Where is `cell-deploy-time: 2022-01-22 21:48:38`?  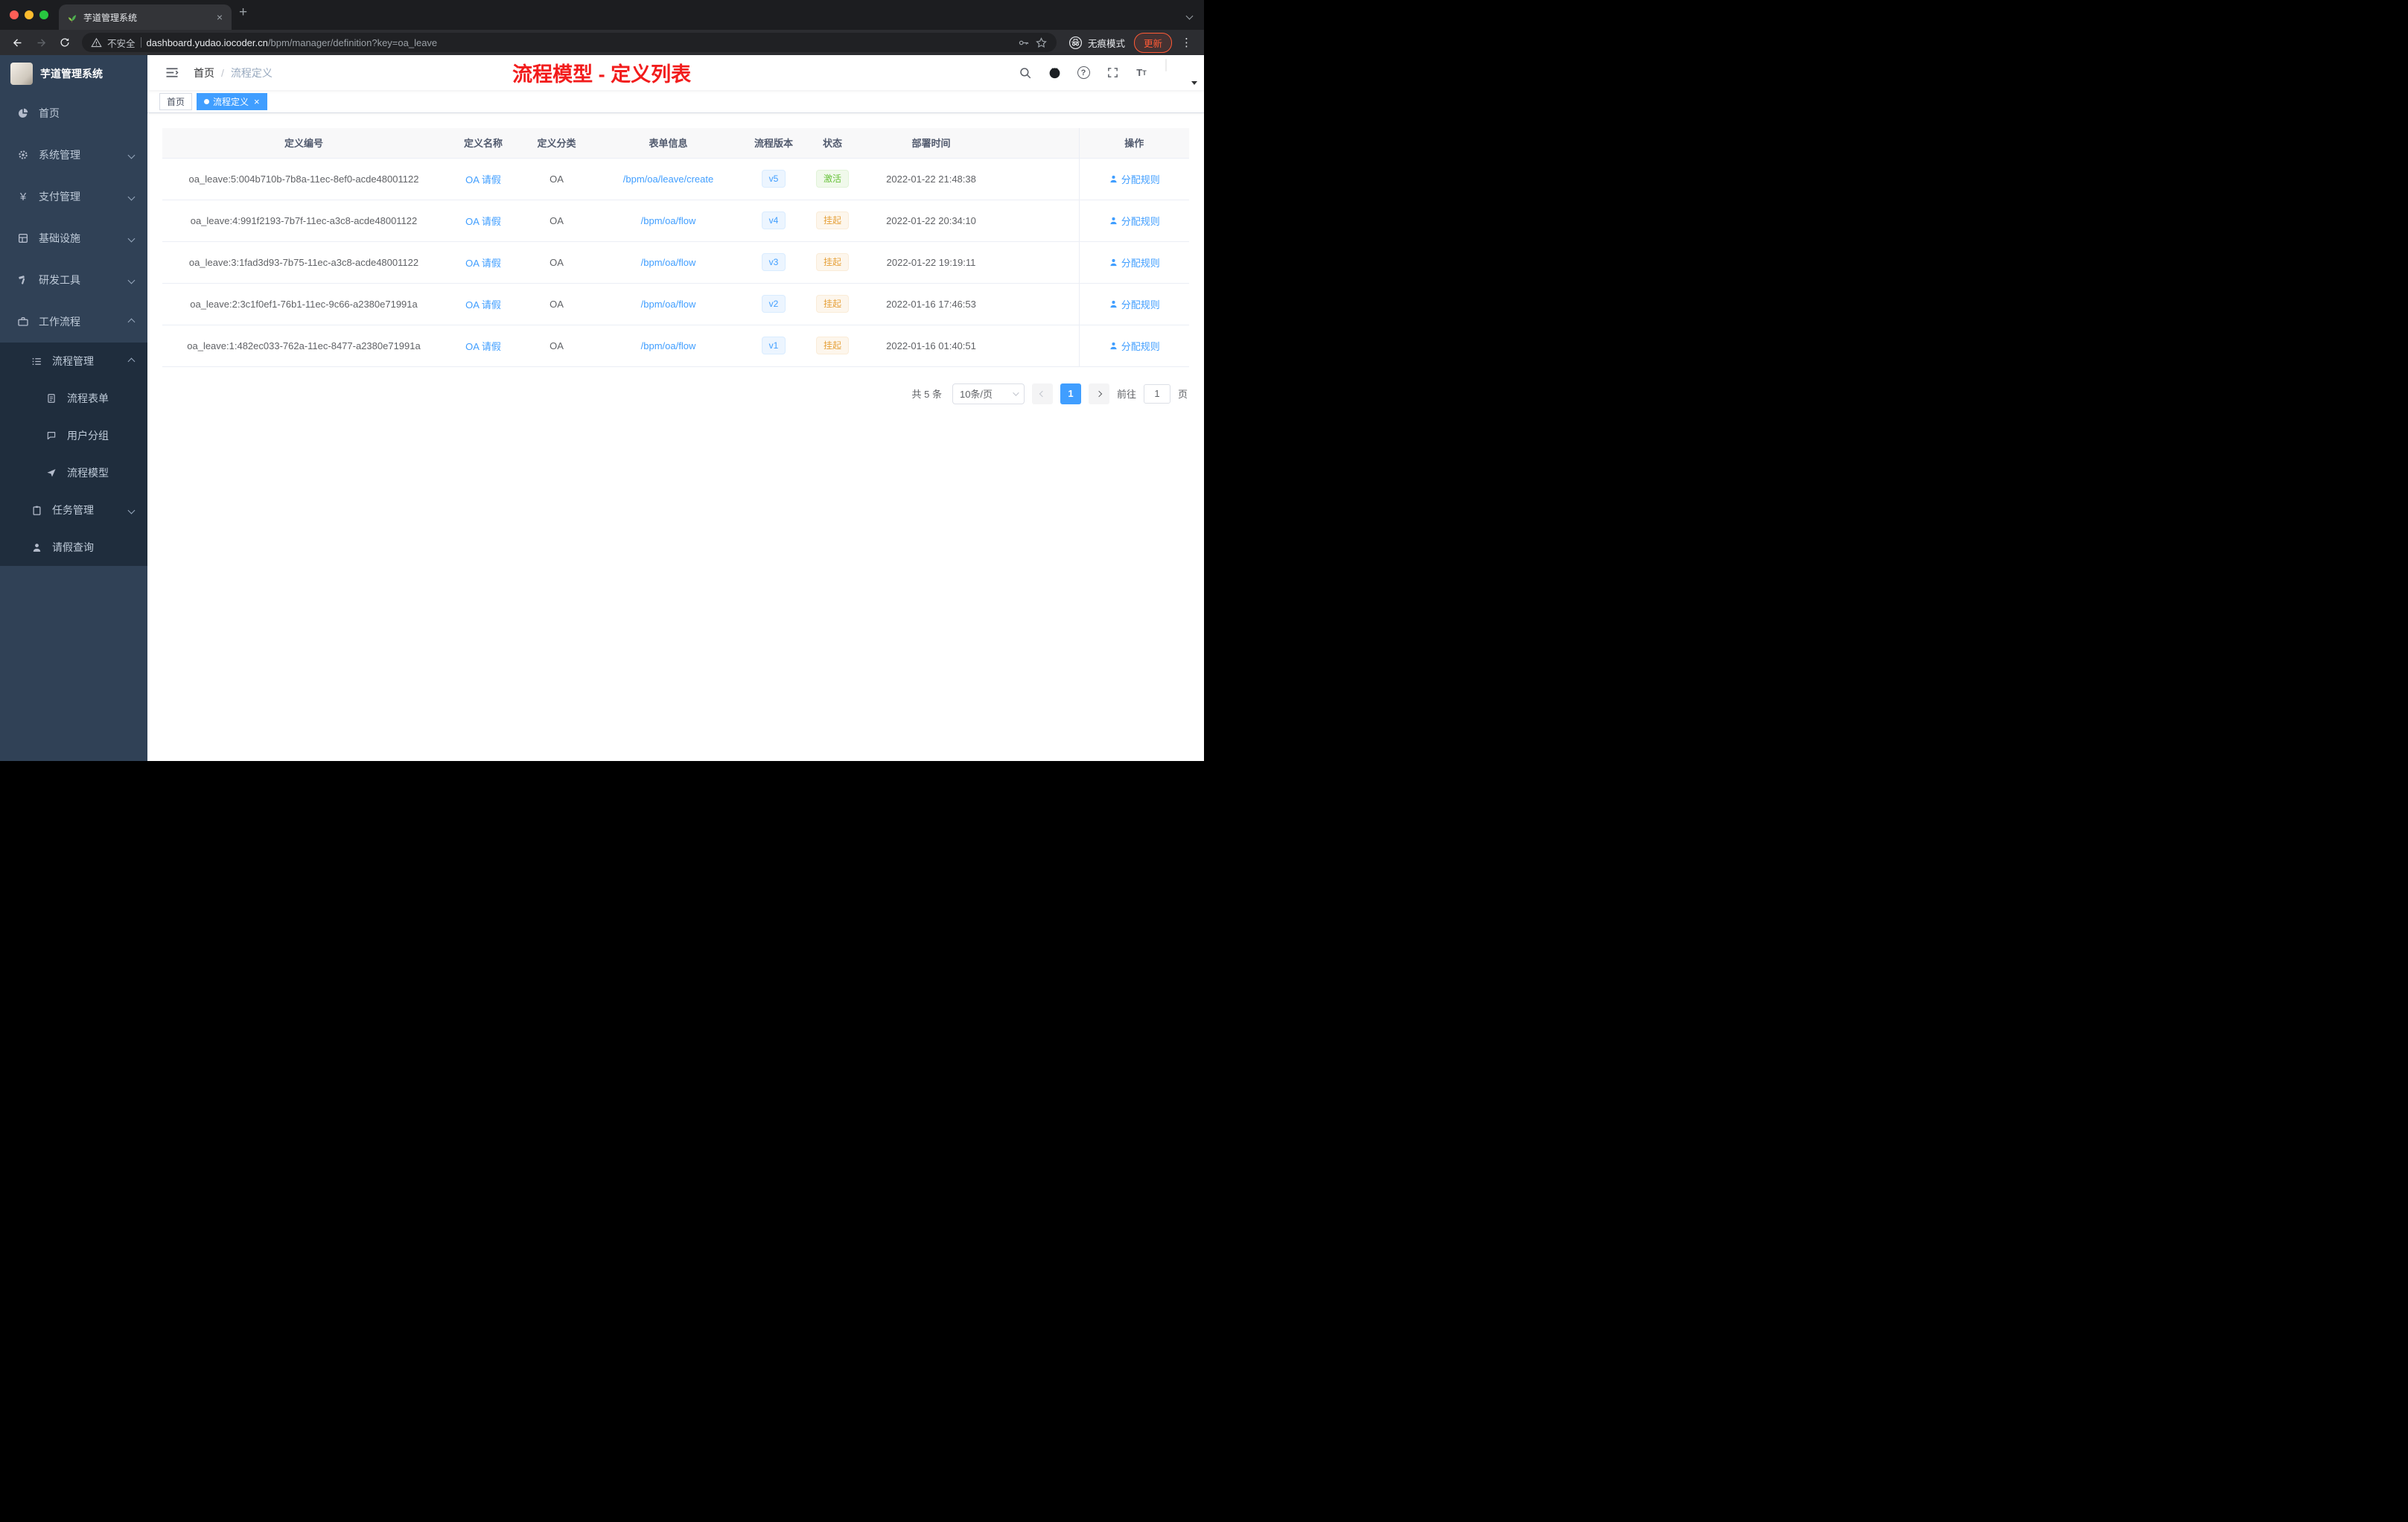
cell-deploy-time: 2022-01-22 21:48:38 is located at coordinates (931, 179).